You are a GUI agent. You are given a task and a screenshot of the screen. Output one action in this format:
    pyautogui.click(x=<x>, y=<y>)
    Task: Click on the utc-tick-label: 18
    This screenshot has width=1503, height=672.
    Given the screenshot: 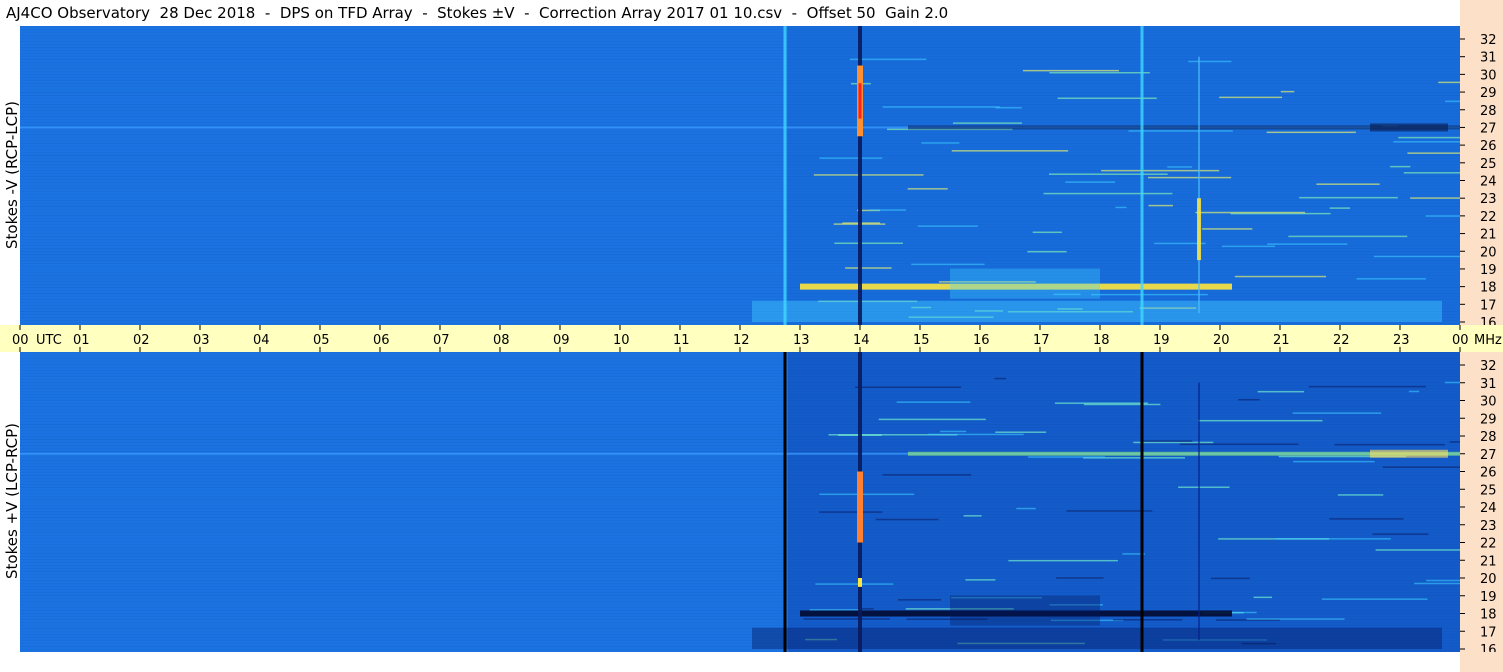 What is the action you would take?
    pyautogui.click(x=1101, y=340)
    